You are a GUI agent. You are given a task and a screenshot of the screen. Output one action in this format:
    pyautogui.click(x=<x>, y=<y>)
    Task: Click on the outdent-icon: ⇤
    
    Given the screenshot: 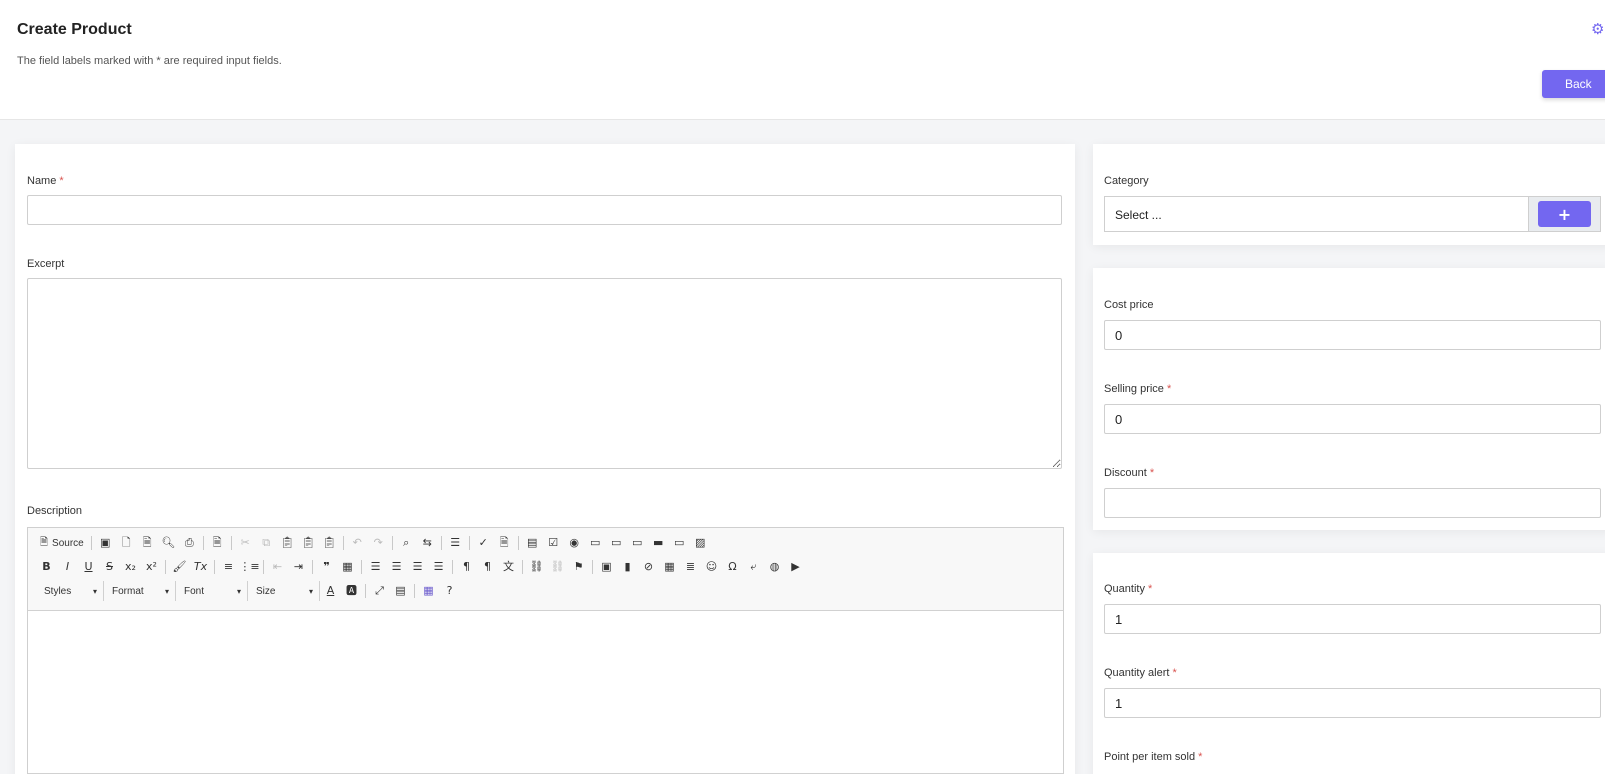 What is the action you would take?
    pyautogui.click(x=277, y=567)
    